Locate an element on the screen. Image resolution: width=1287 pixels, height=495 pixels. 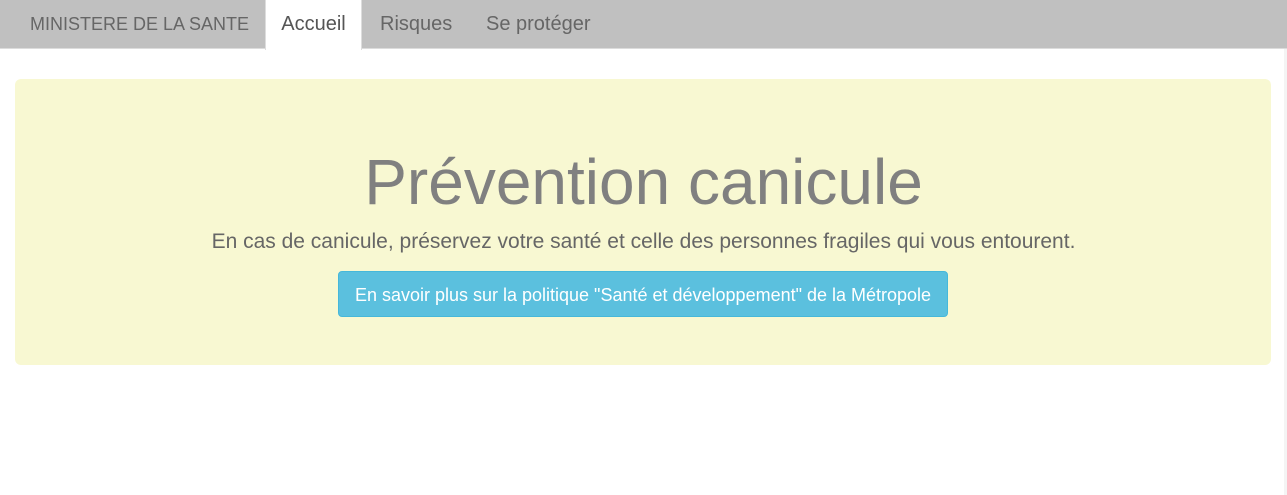
tab-se-proteger: Se protéger is located at coordinates (538, 24).